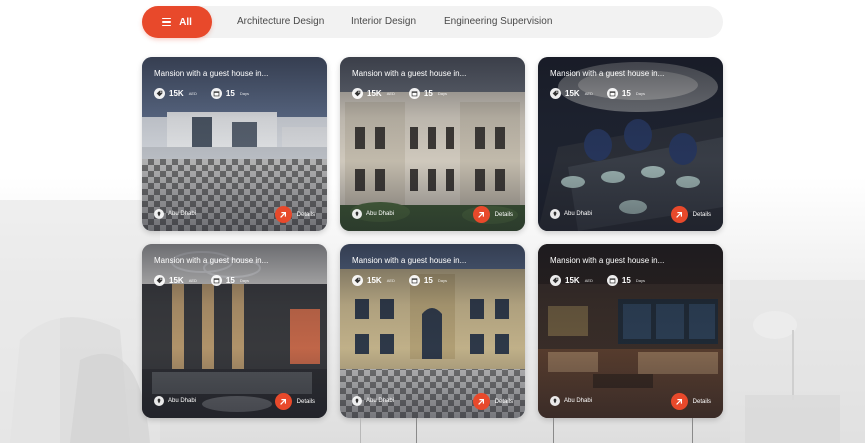  I want to click on filter-all-button: All, so click(177, 22).